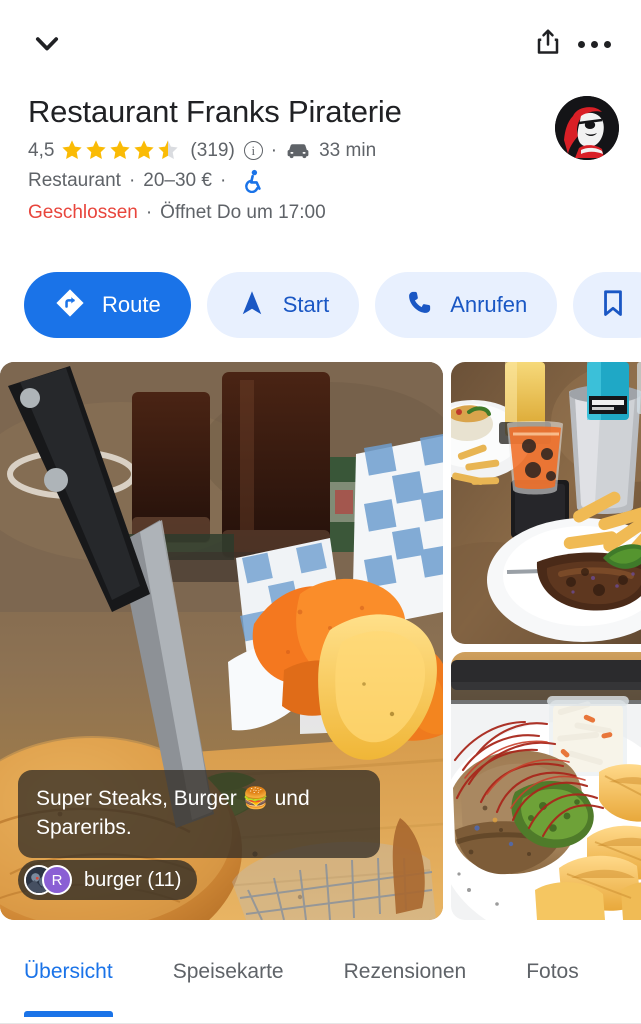 The height and width of the screenshot is (1024, 641). I want to click on review-count: (319), so click(212, 150).